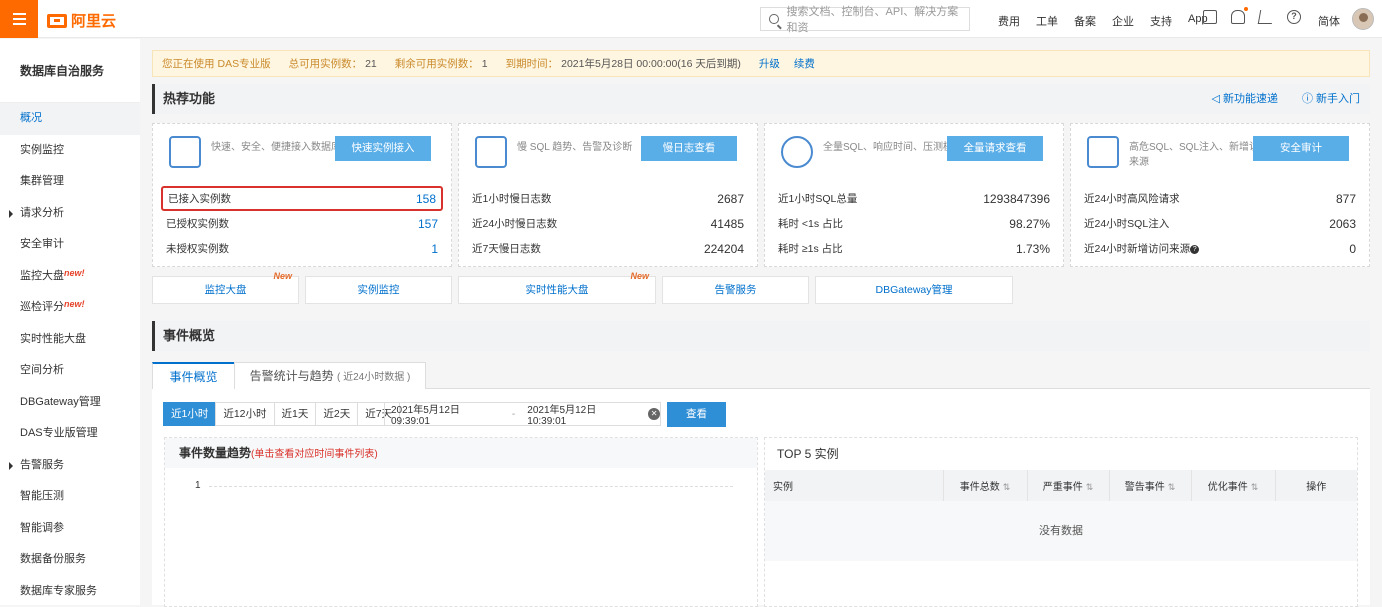  I want to click on sidebar-item-backup: 数据备份服务, so click(70, 560).